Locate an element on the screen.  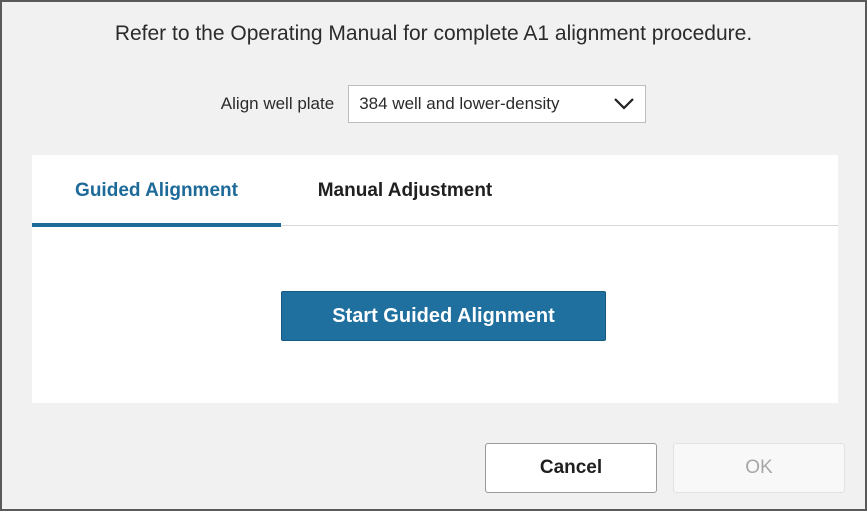
plate-dropdown: 384 well and lower-density is located at coordinates (497, 104).